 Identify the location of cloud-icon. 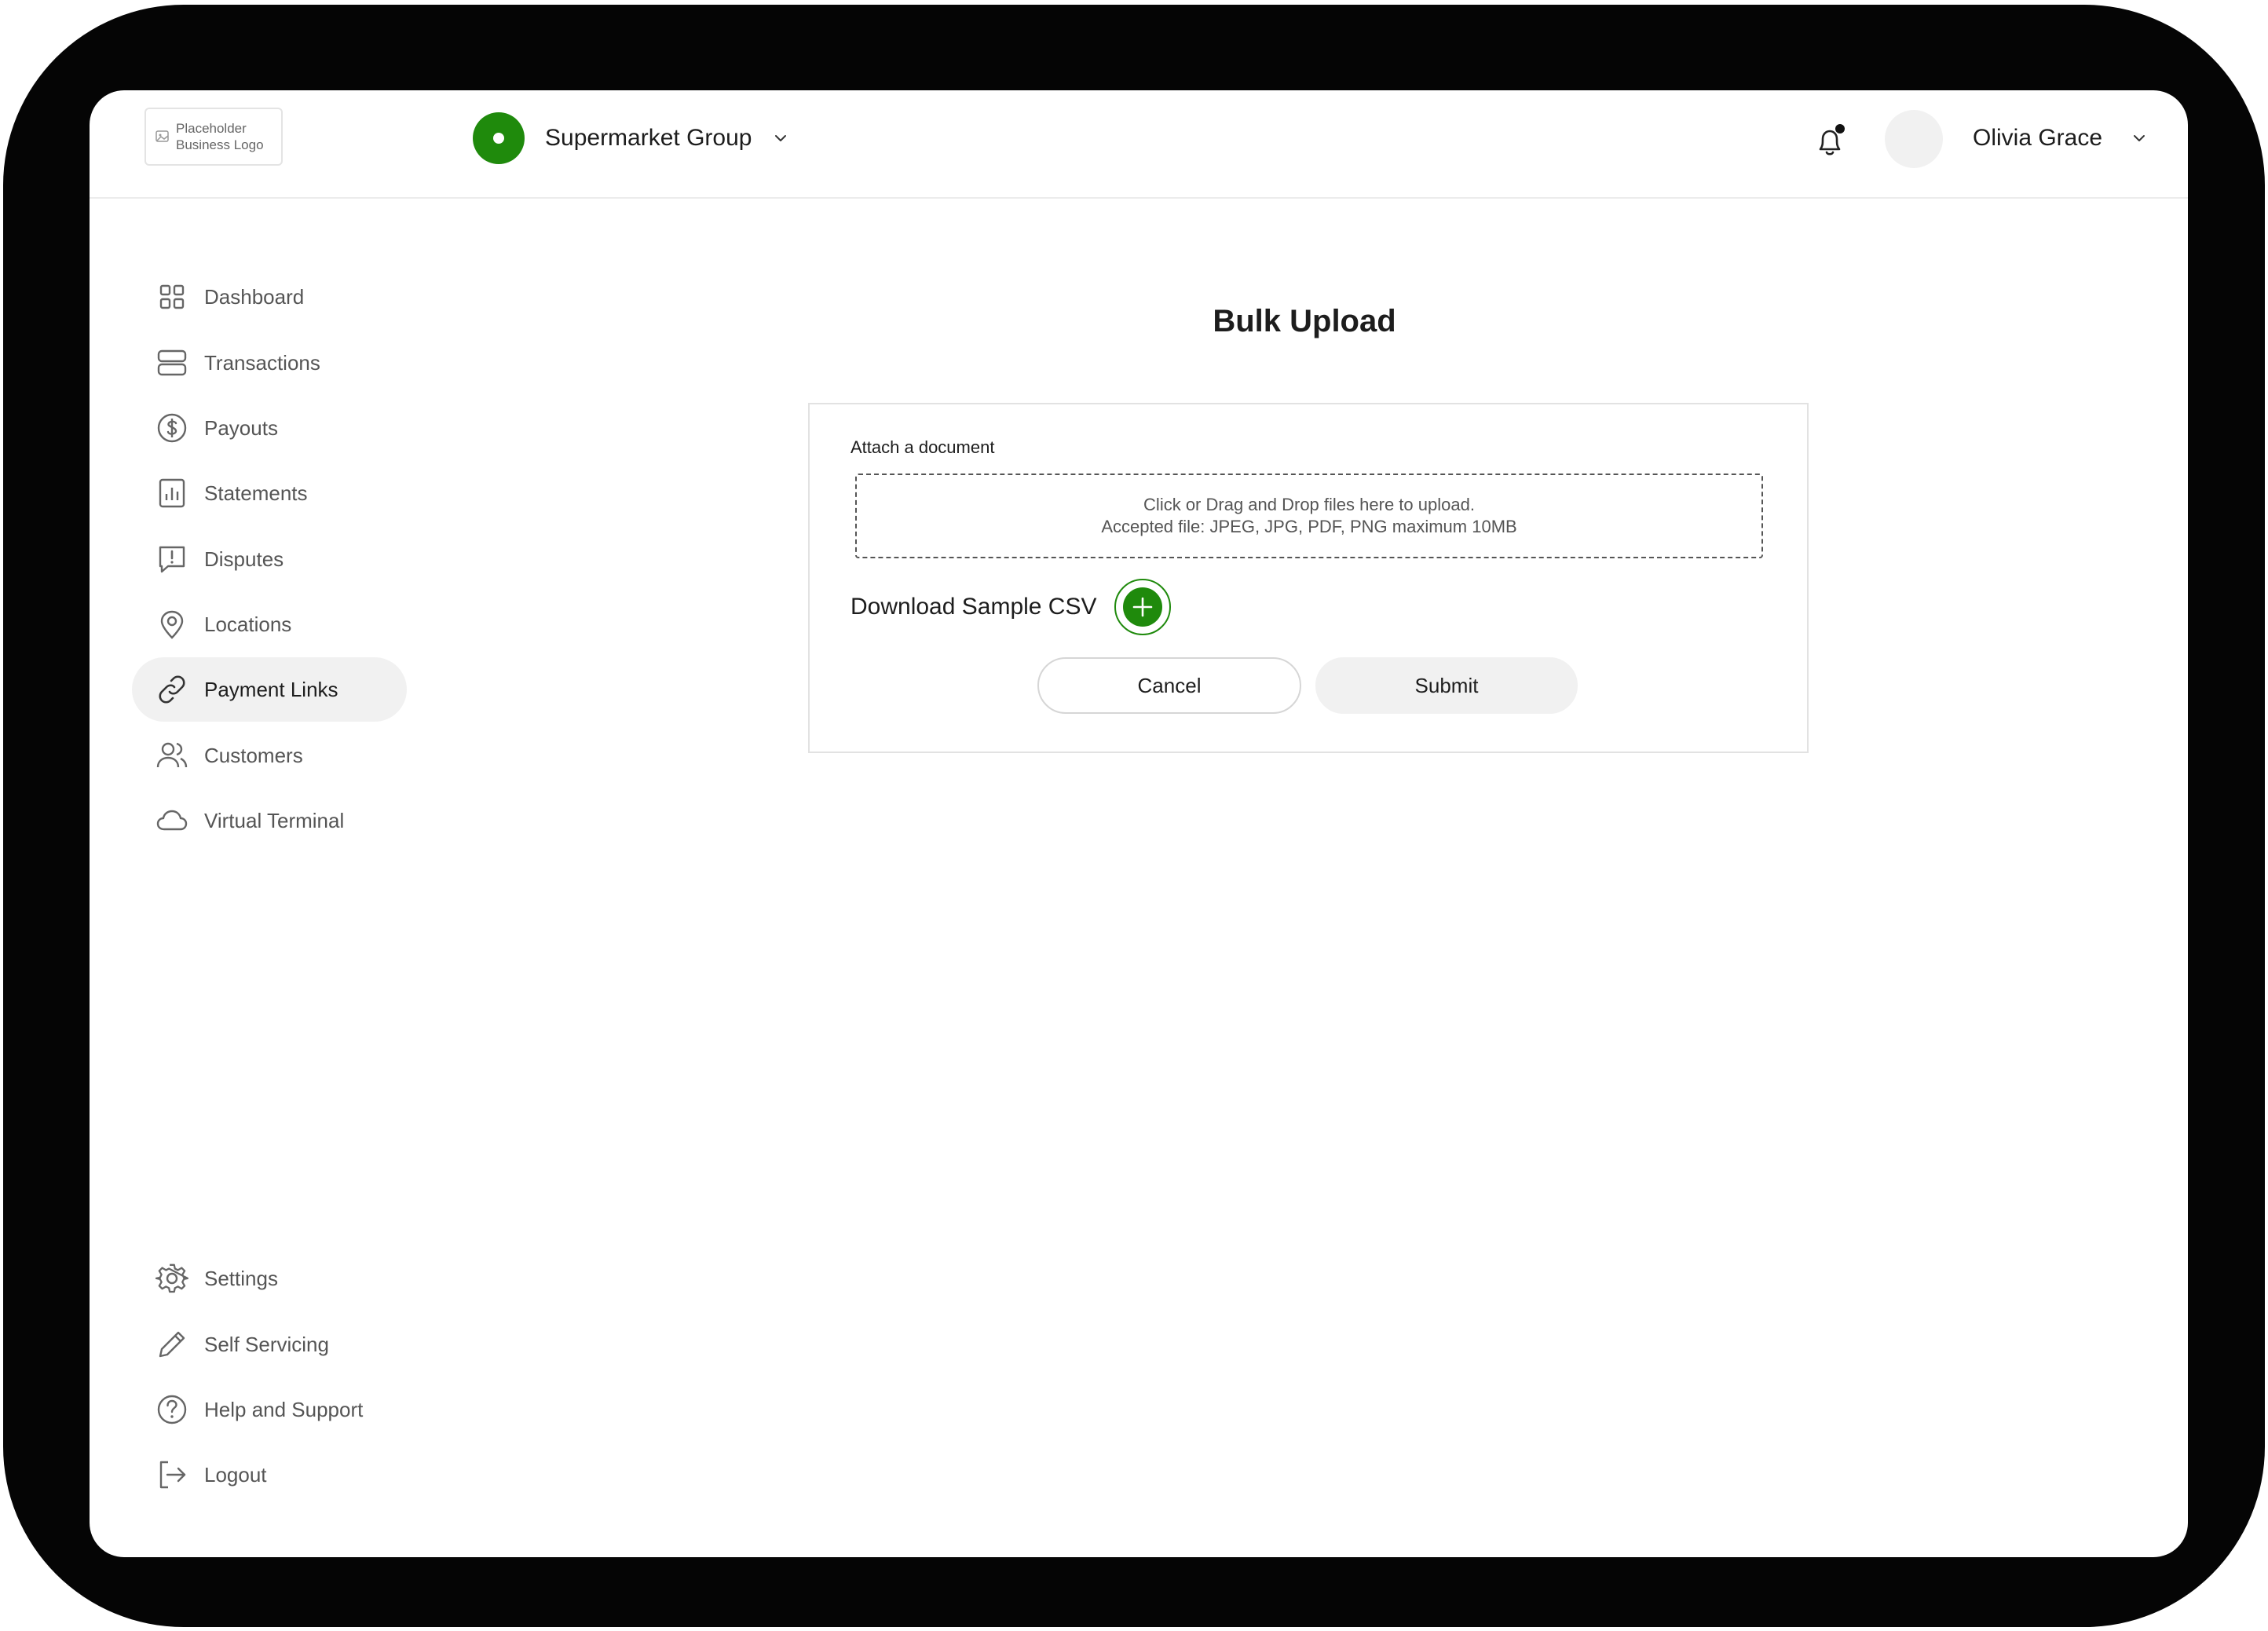
(172, 820).